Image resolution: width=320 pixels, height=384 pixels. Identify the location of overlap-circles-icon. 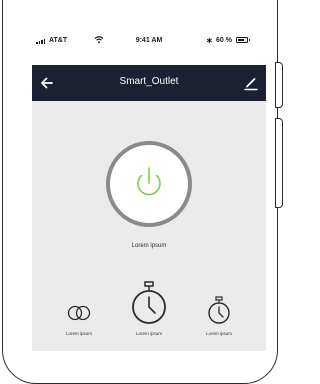
(79, 313).